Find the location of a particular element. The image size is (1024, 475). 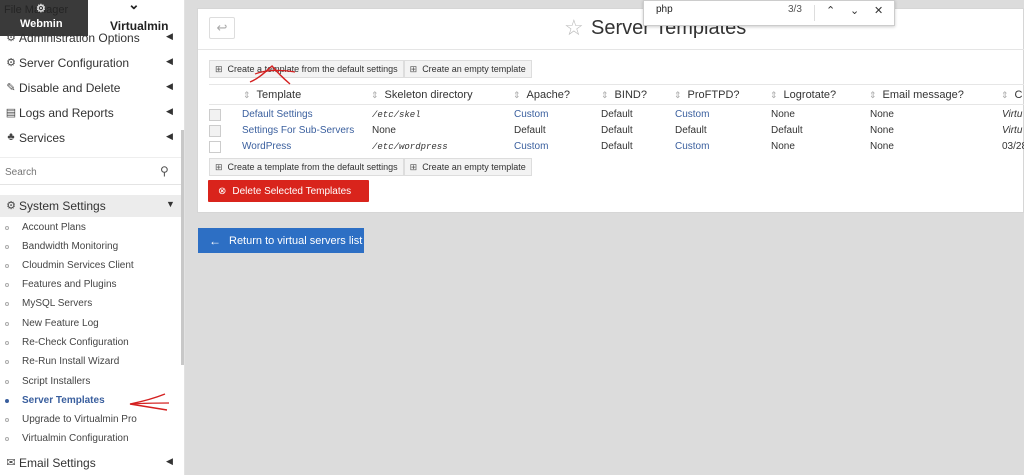

skeleton-cell: None is located at coordinates (384, 130).